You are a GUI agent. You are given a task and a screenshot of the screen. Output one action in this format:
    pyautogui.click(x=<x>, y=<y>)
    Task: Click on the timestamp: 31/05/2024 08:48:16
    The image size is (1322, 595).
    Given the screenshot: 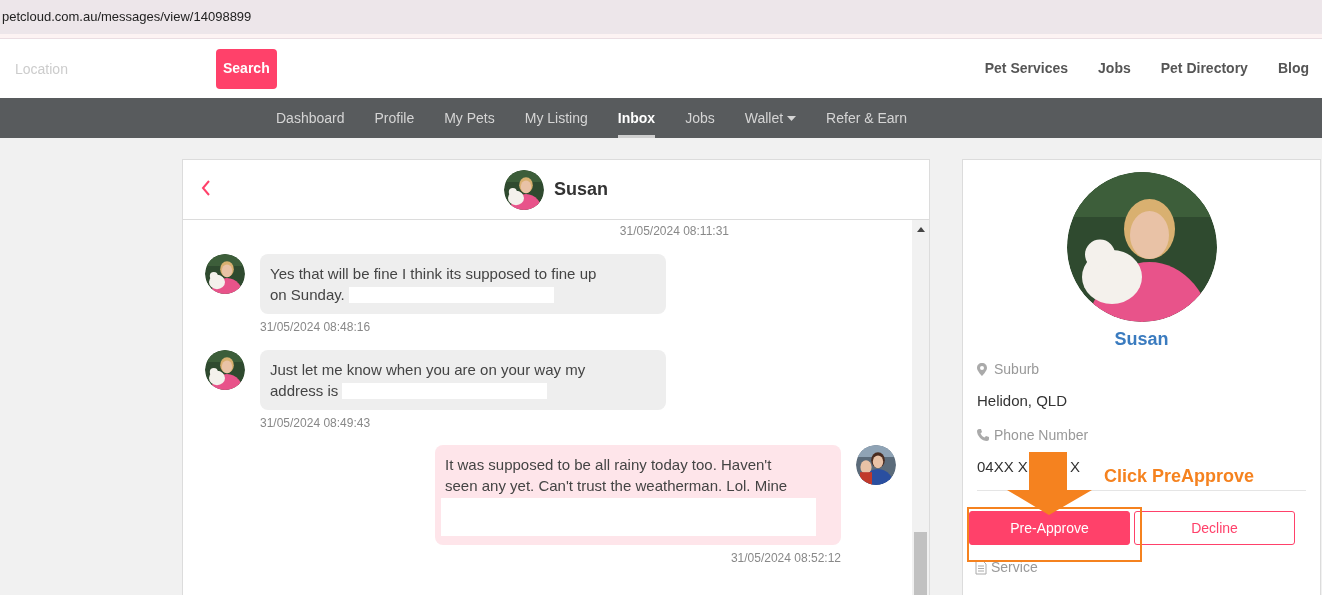 What is the action you would take?
    pyautogui.click(x=315, y=327)
    